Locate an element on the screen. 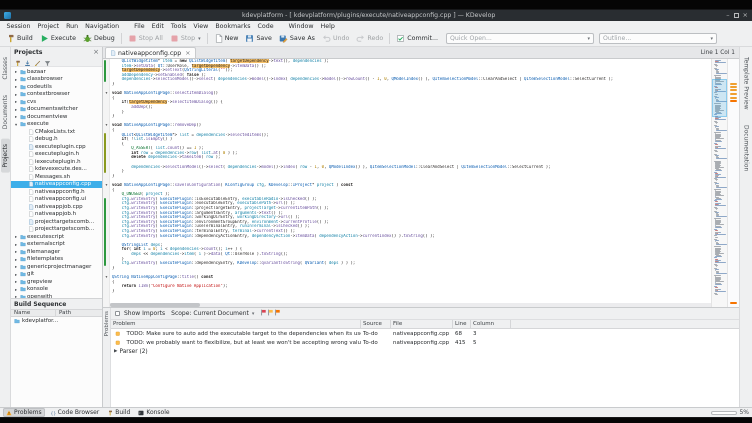  menu-code: Code is located at coordinates (265, 26).